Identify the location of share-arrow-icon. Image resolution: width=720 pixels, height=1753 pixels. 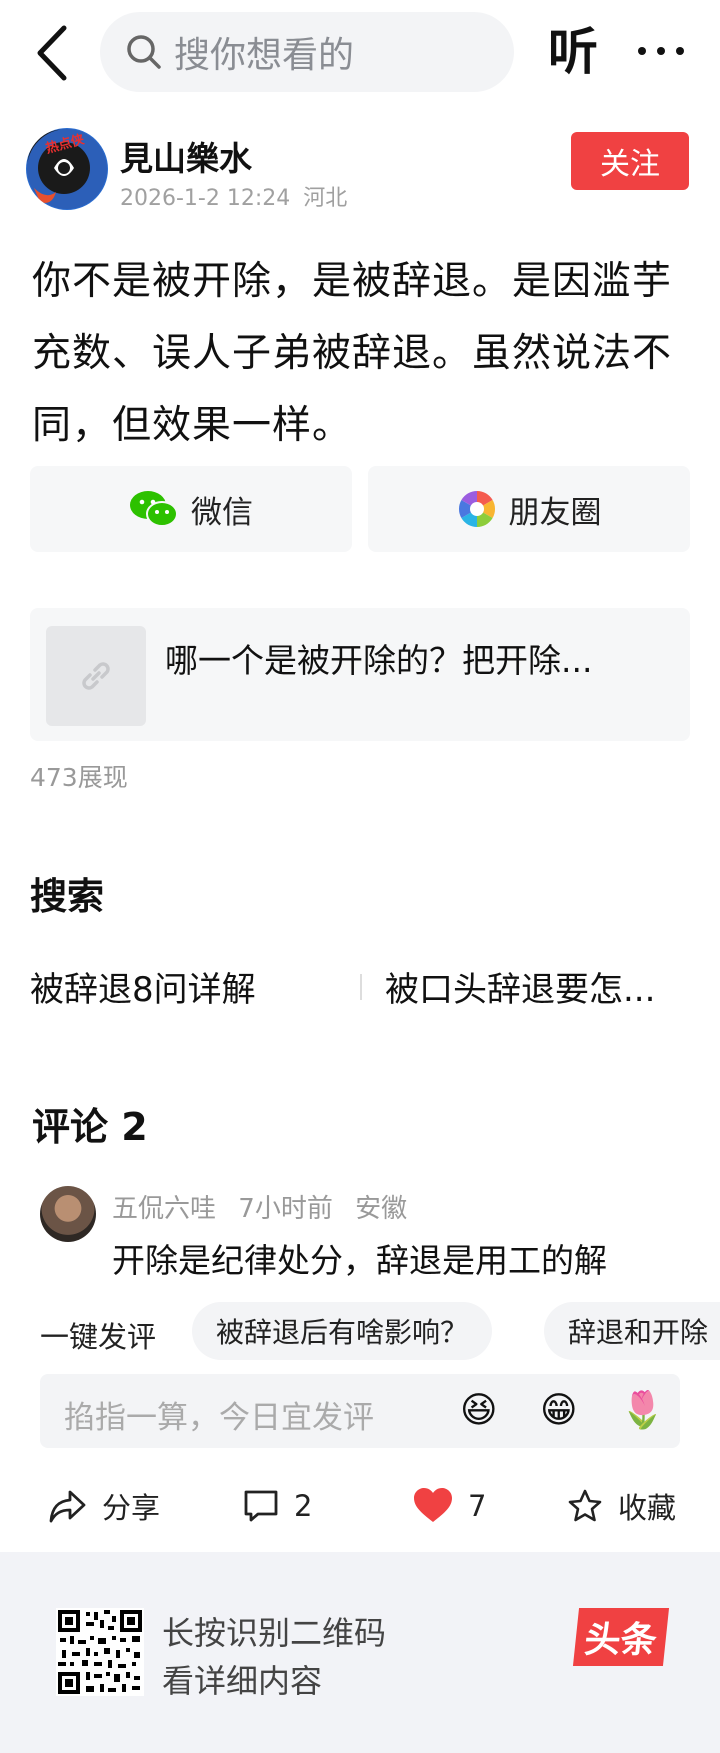
(67, 1506).